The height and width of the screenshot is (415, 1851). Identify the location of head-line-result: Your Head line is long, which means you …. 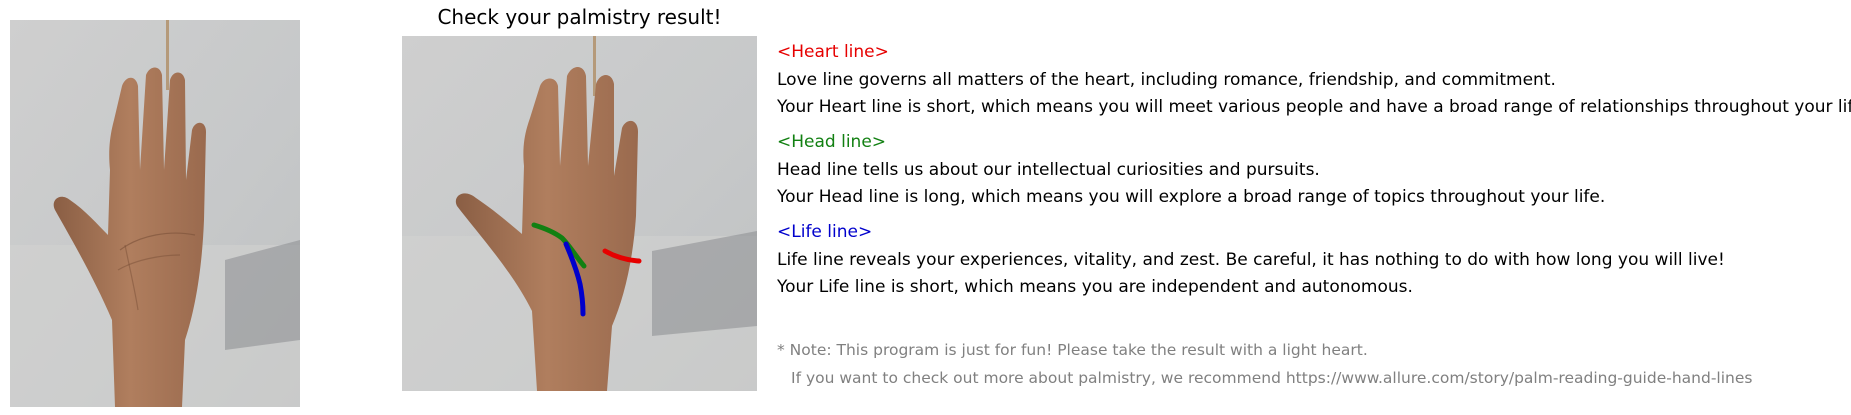
(1191, 197).